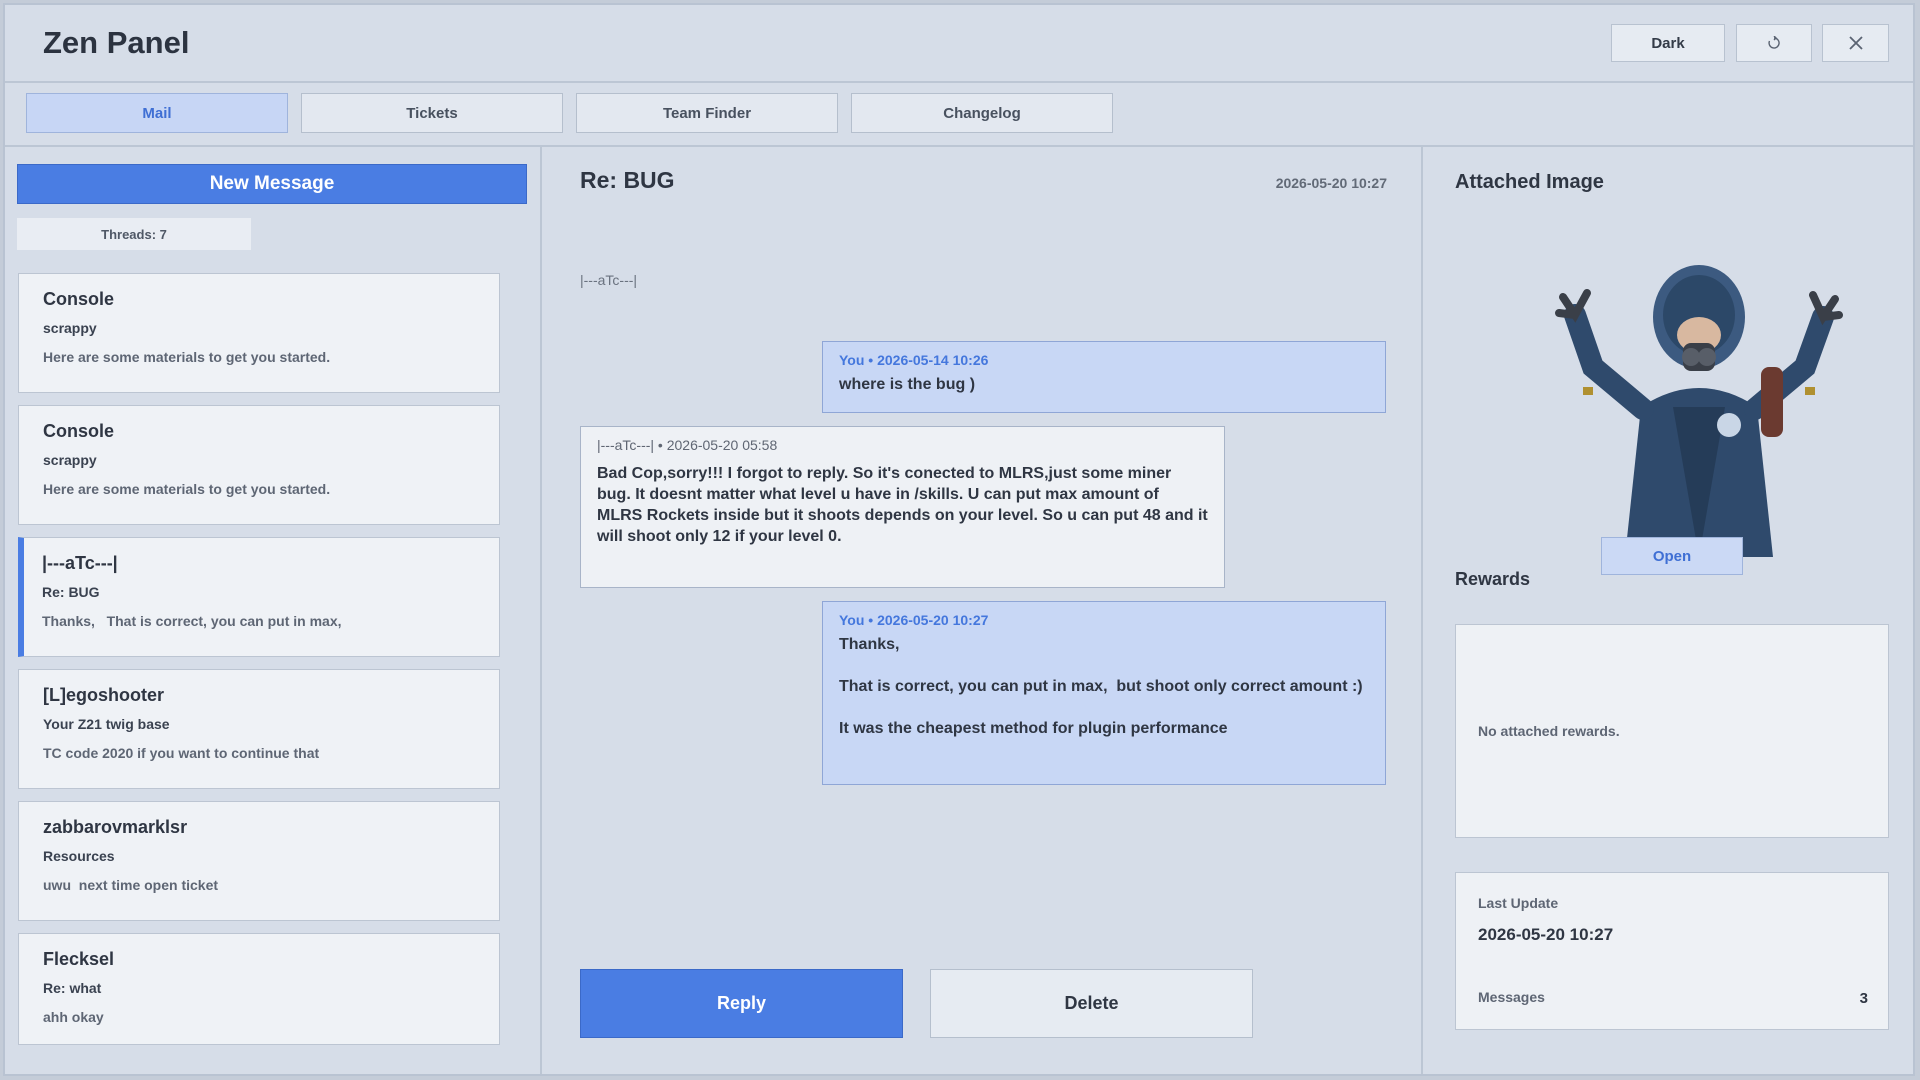 The width and height of the screenshot is (1920, 1080). Describe the element at coordinates (1672, 556) in the screenshot. I see `open-image-button: Open` at that location.